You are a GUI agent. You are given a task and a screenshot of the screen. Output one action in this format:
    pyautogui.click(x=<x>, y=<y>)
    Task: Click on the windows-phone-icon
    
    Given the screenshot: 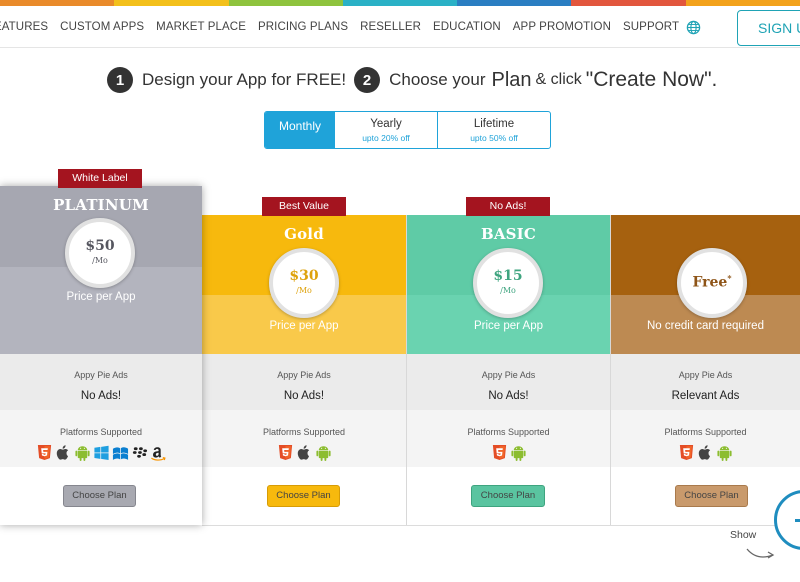 What is the action you would take?
    pyautogui.click(x=120, y=453)
    